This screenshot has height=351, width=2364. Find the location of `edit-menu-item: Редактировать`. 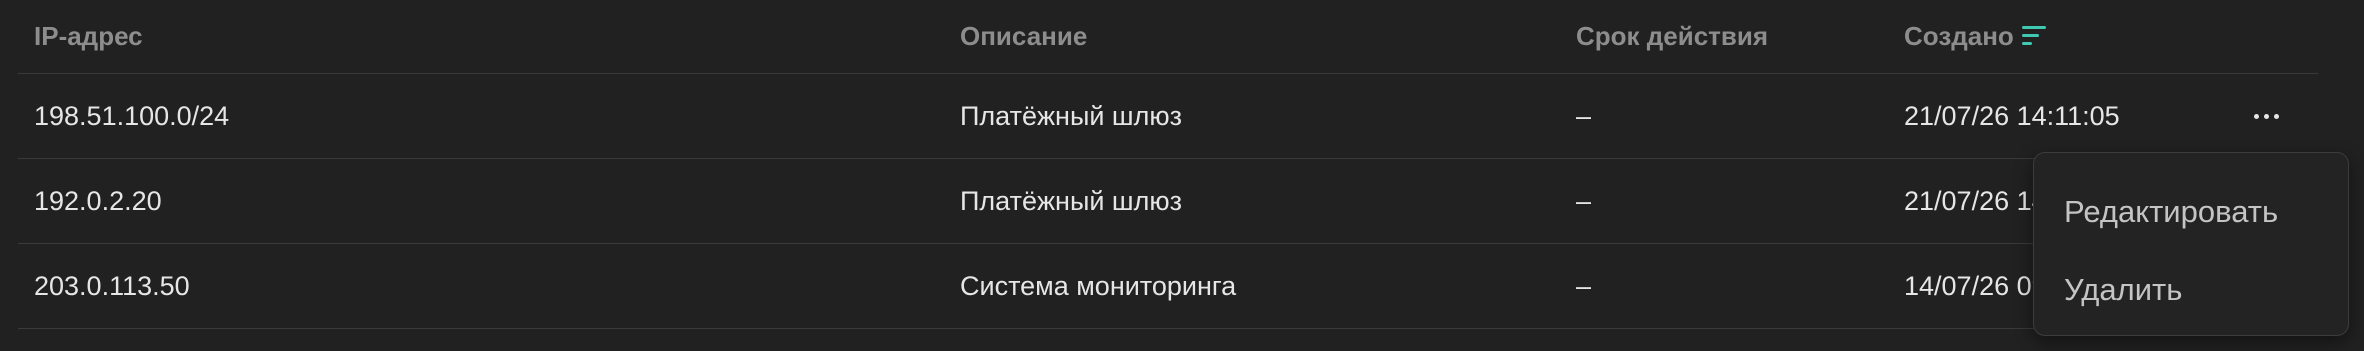

edit-menu-item: Редактировать is located at coordinates (2191, 212).